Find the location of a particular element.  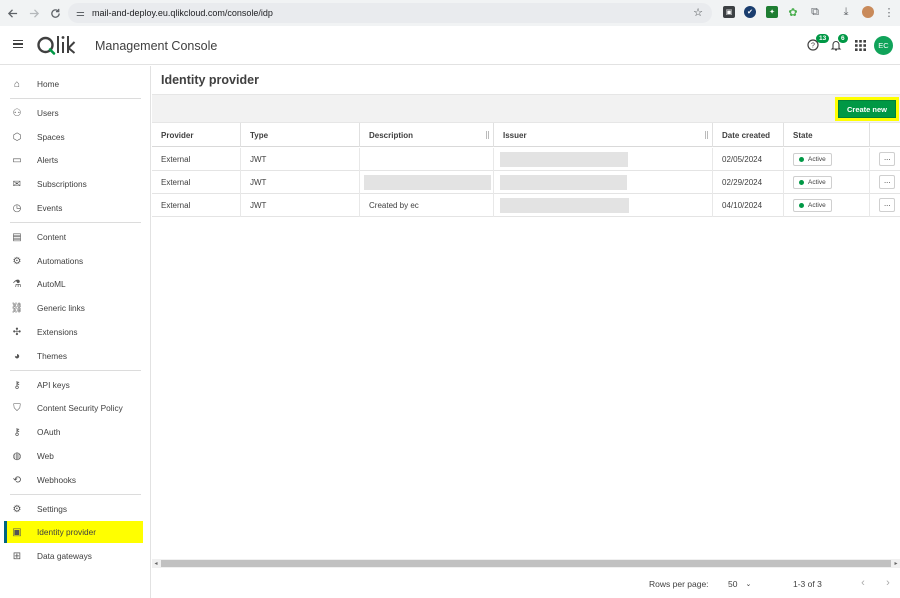

column-header-type: Type is located at coordinates (300, 135).